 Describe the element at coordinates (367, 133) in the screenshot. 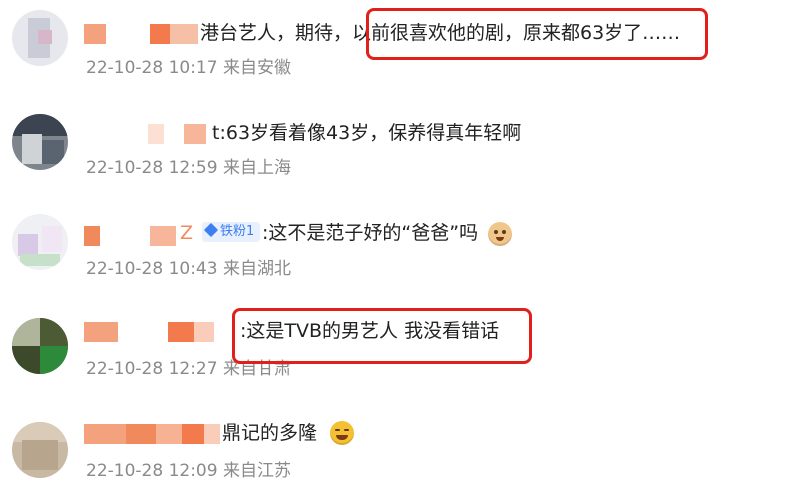

I see `comment-text: t:63岁看着像43岁，保养得真年轻啊` at that location.